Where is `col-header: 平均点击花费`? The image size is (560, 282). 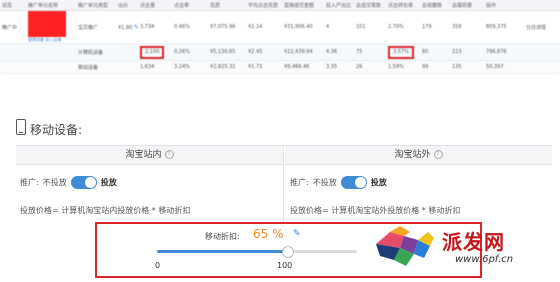 col-header: 平均点击花费 is located at coordinates (264, 5).